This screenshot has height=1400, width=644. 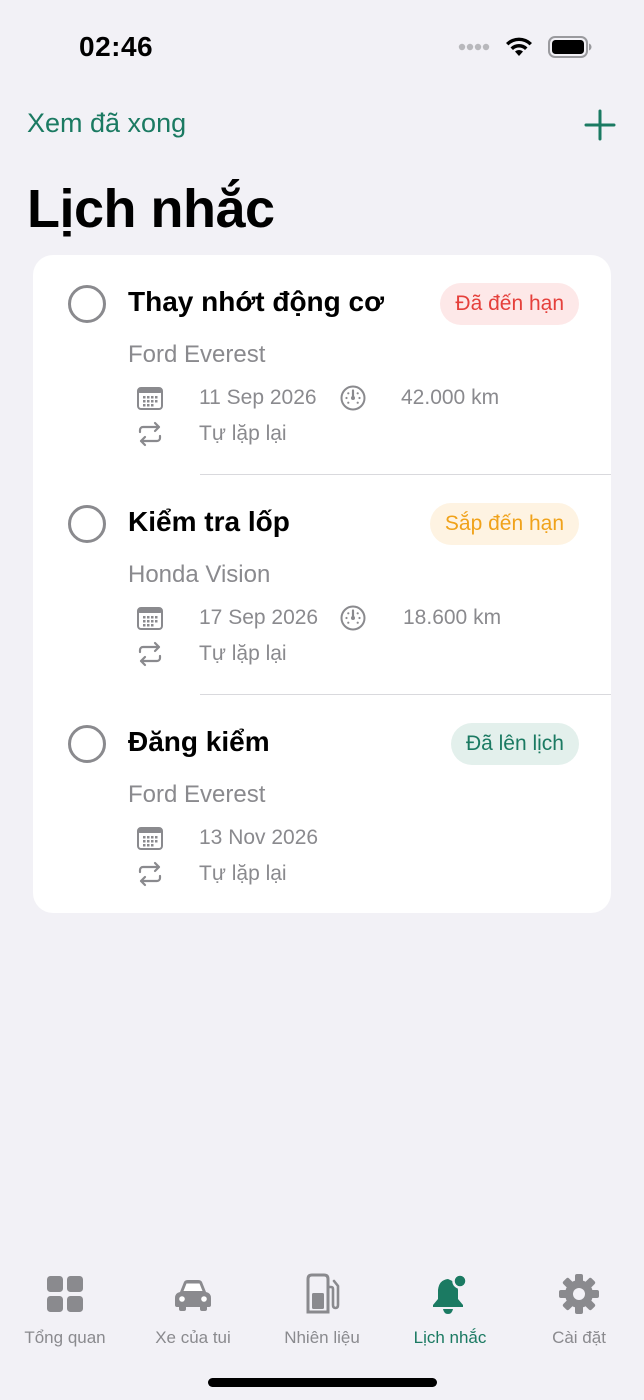 What do you see at coordinates (256, 301) in the screenshot?
I see `reminder-title: Thay nhớt động cơ` at bounding box center [256, 301].